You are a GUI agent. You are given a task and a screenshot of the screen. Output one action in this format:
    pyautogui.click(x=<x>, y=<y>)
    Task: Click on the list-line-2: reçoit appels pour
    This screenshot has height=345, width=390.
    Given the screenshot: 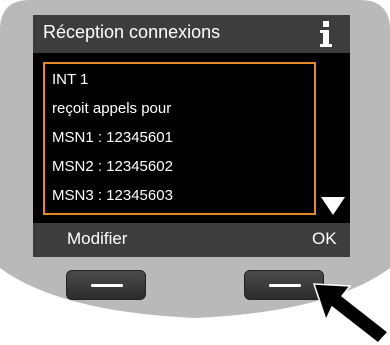 What is the action you would take?
    pyautogui.click(x=112, y=108)
    